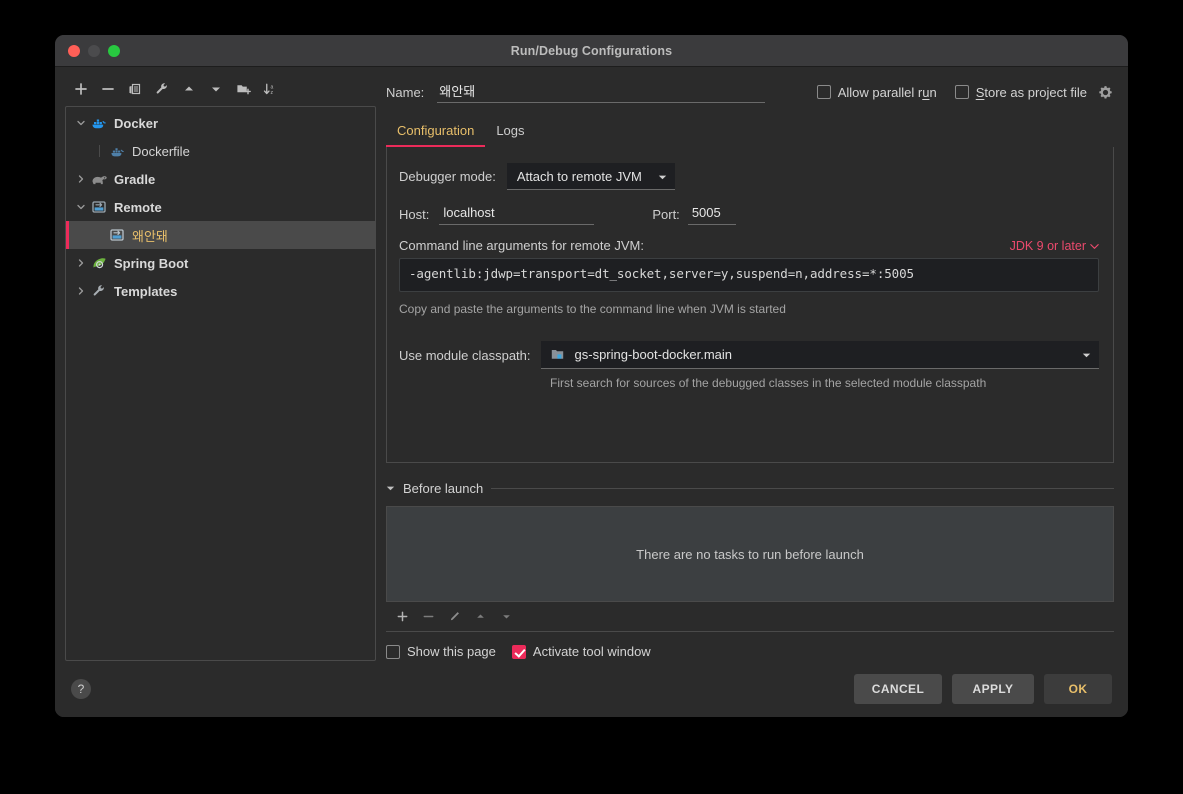 This screenshot has width=1183, height=794. What do you see at coordinates (220, 207) in the screenshot?
I see `tree-item-remote: Remote` at bounding box center [220, 207].